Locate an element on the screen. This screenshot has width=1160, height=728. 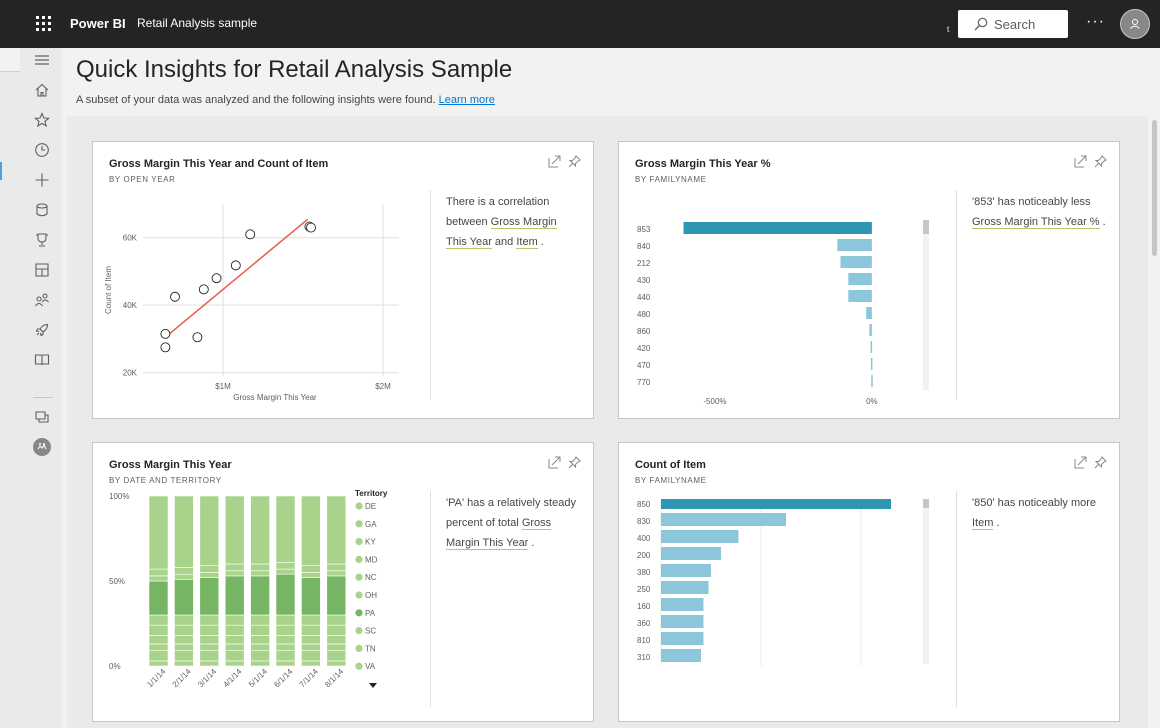
search-box: Search is located at coordinates (1013, 24).